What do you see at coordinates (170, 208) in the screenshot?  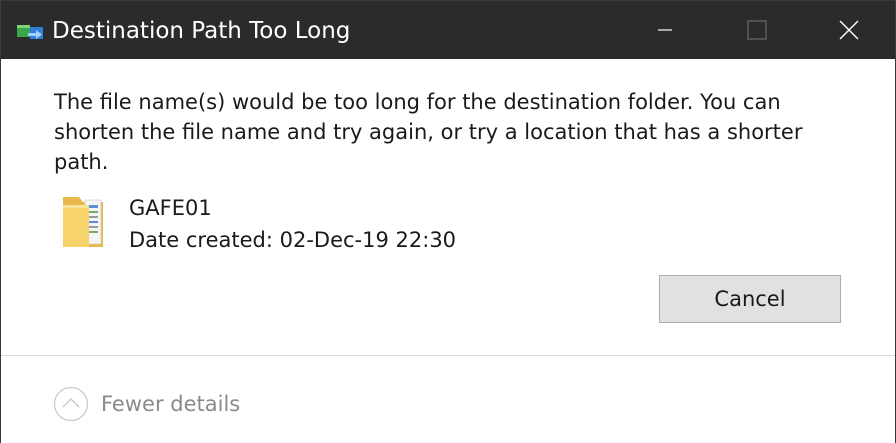 I see `file-name: GAFE01` at bounding box center [170, 208].